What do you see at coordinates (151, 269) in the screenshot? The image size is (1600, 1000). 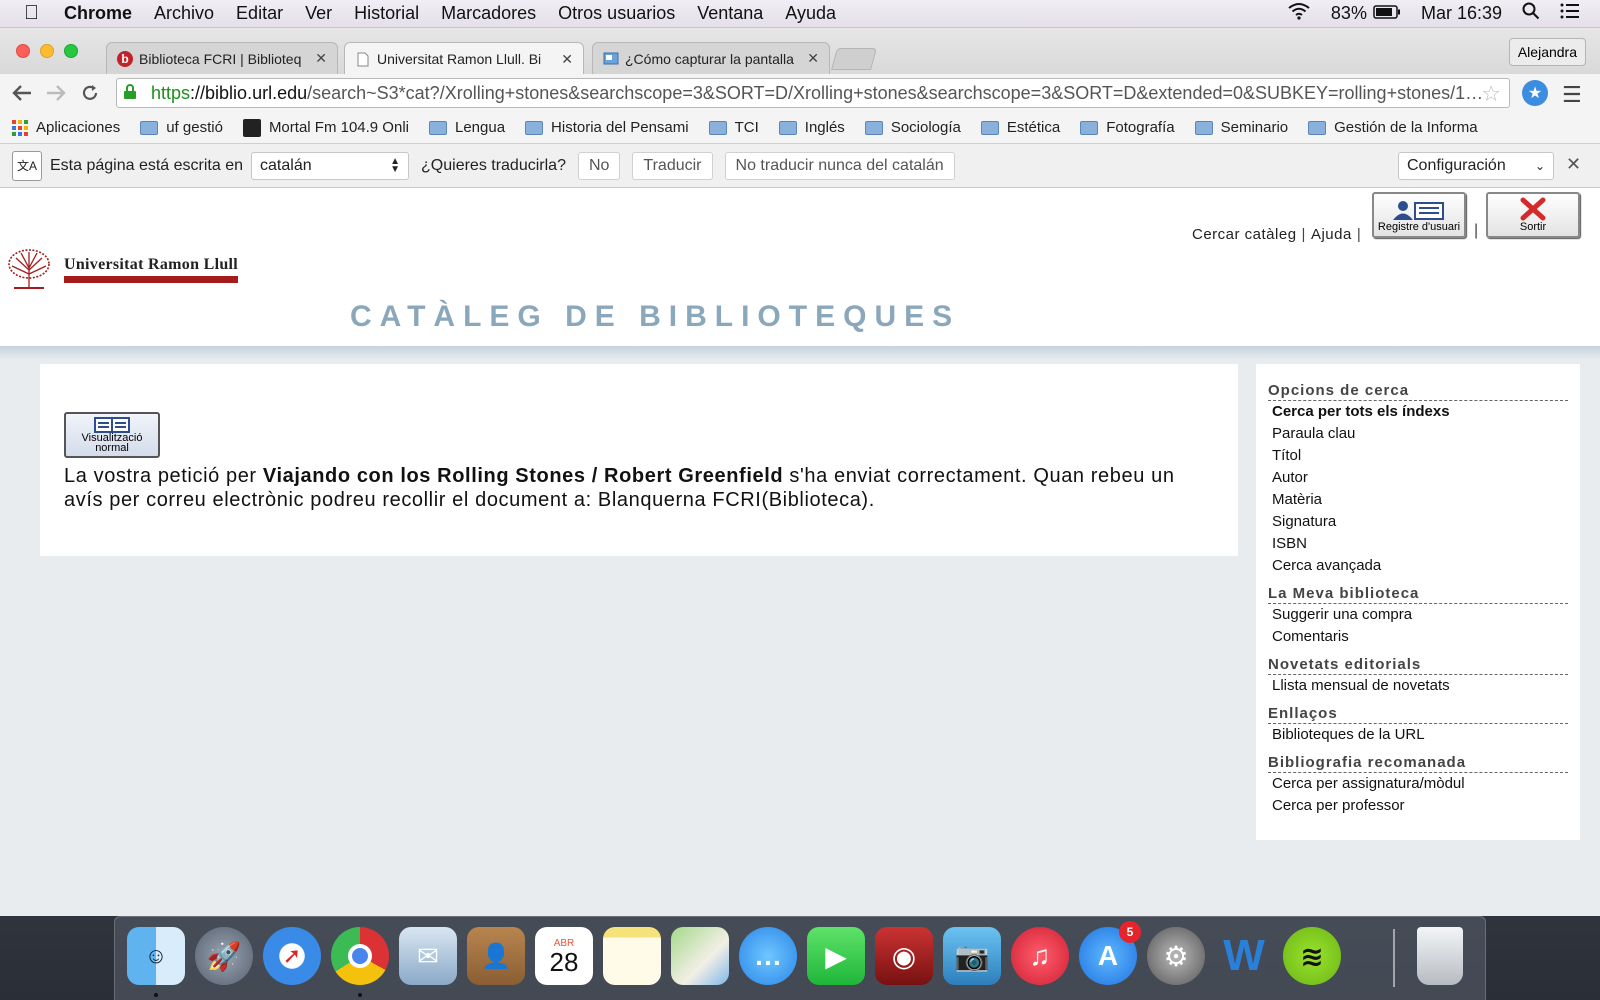 I see `university-name: Universitat Ramon Llull` at bounding box center [151, 269].